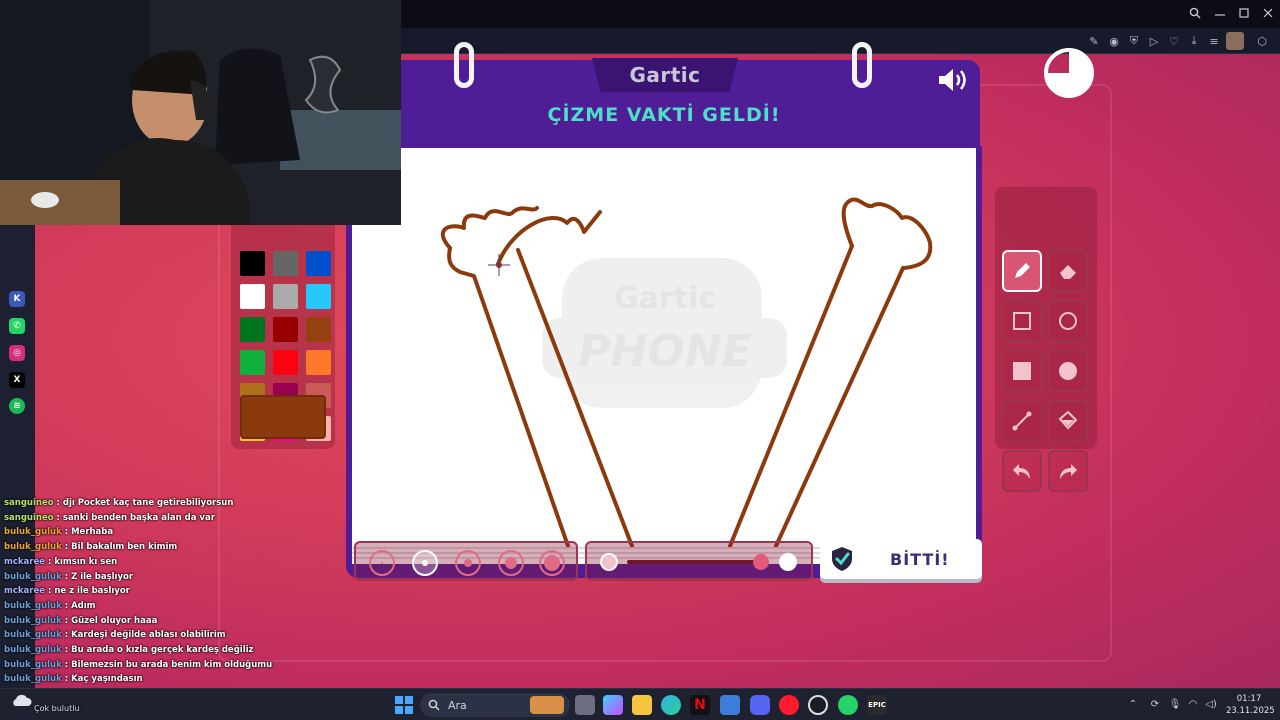  What do you see at coordinates (1250, 705) in the screenshot?
I see `clock: 01:17 23.11.2025` at bounding box center [1250, 705].